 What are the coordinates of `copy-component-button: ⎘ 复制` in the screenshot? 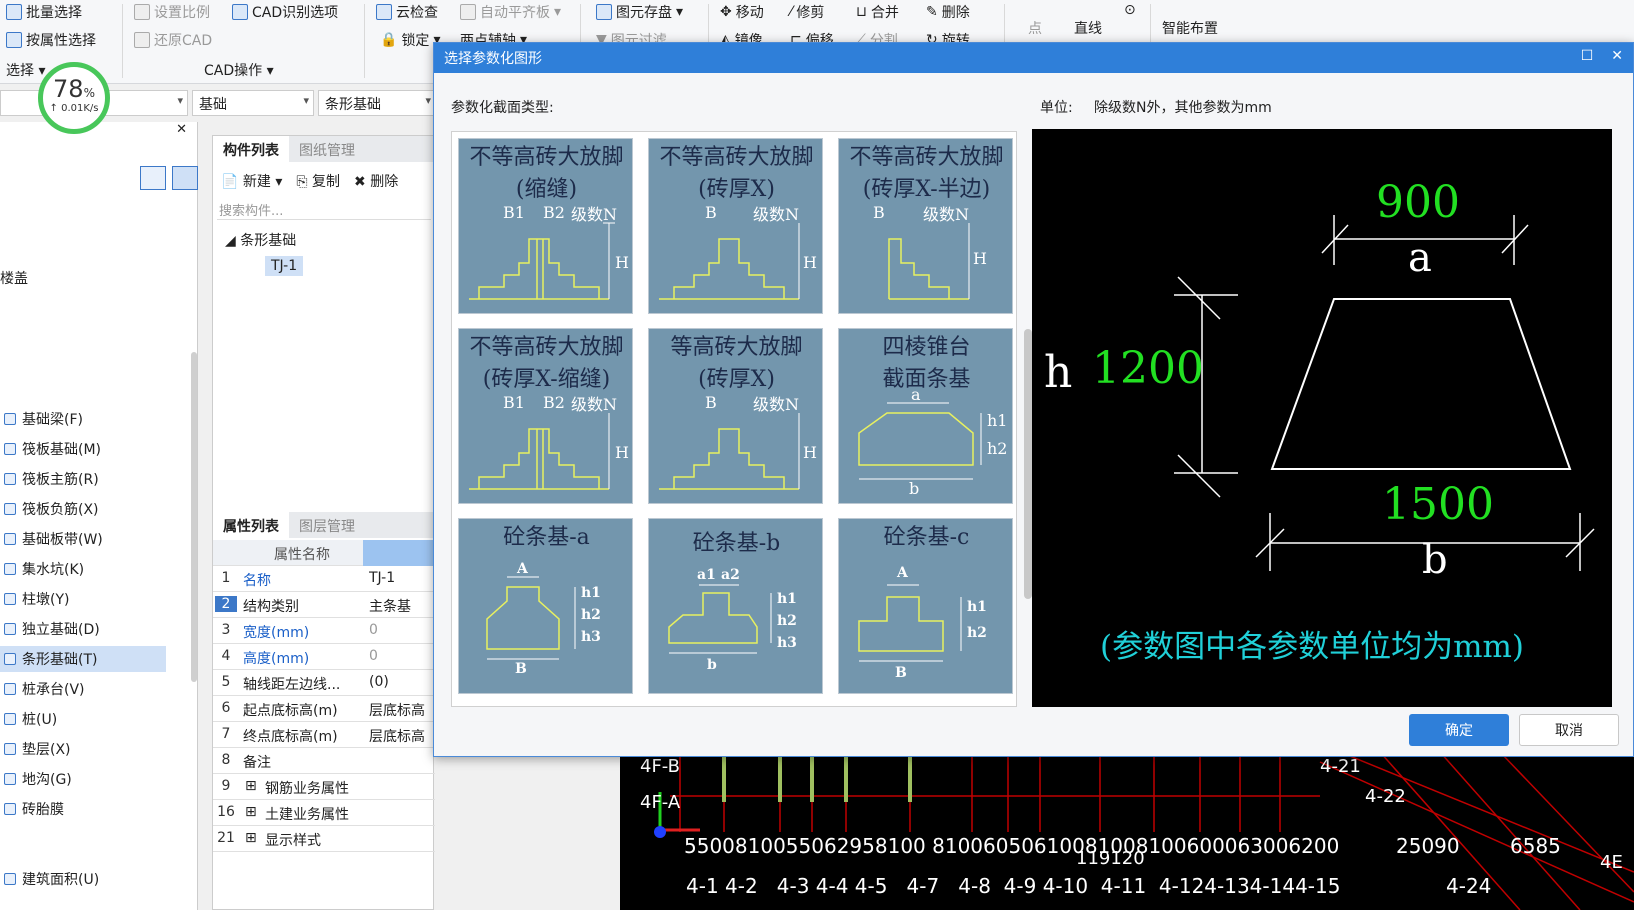 It's located at (318, 181).